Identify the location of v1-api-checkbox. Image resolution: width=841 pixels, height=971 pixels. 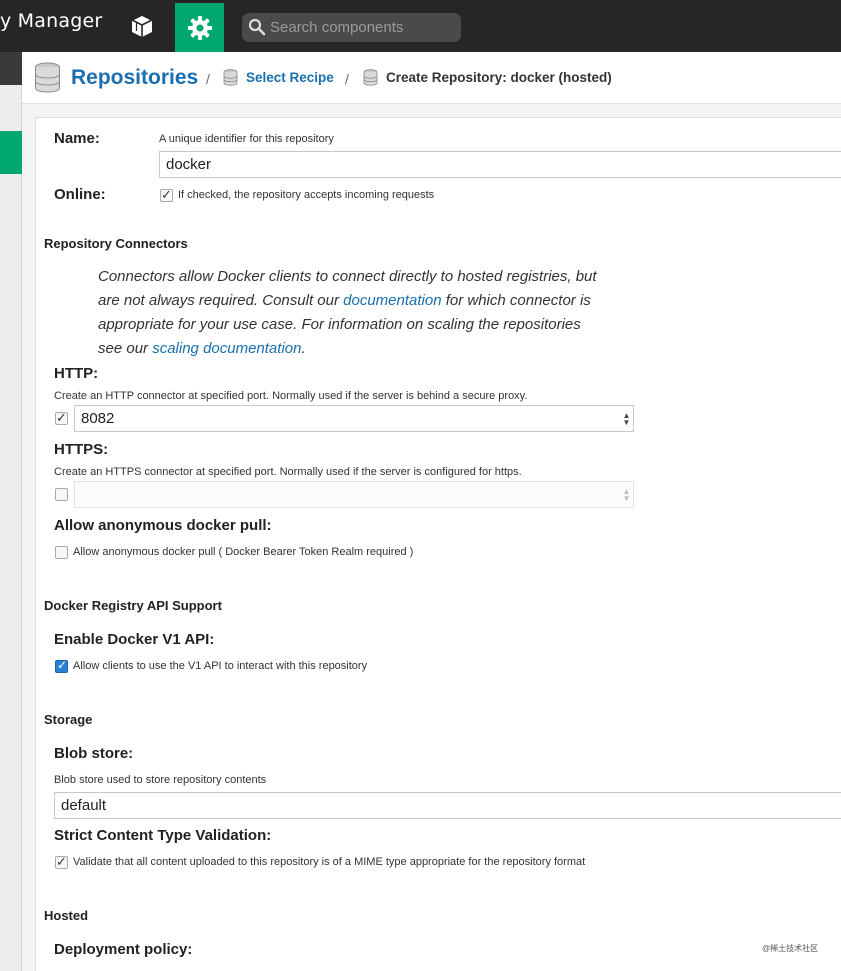
(61, 665).